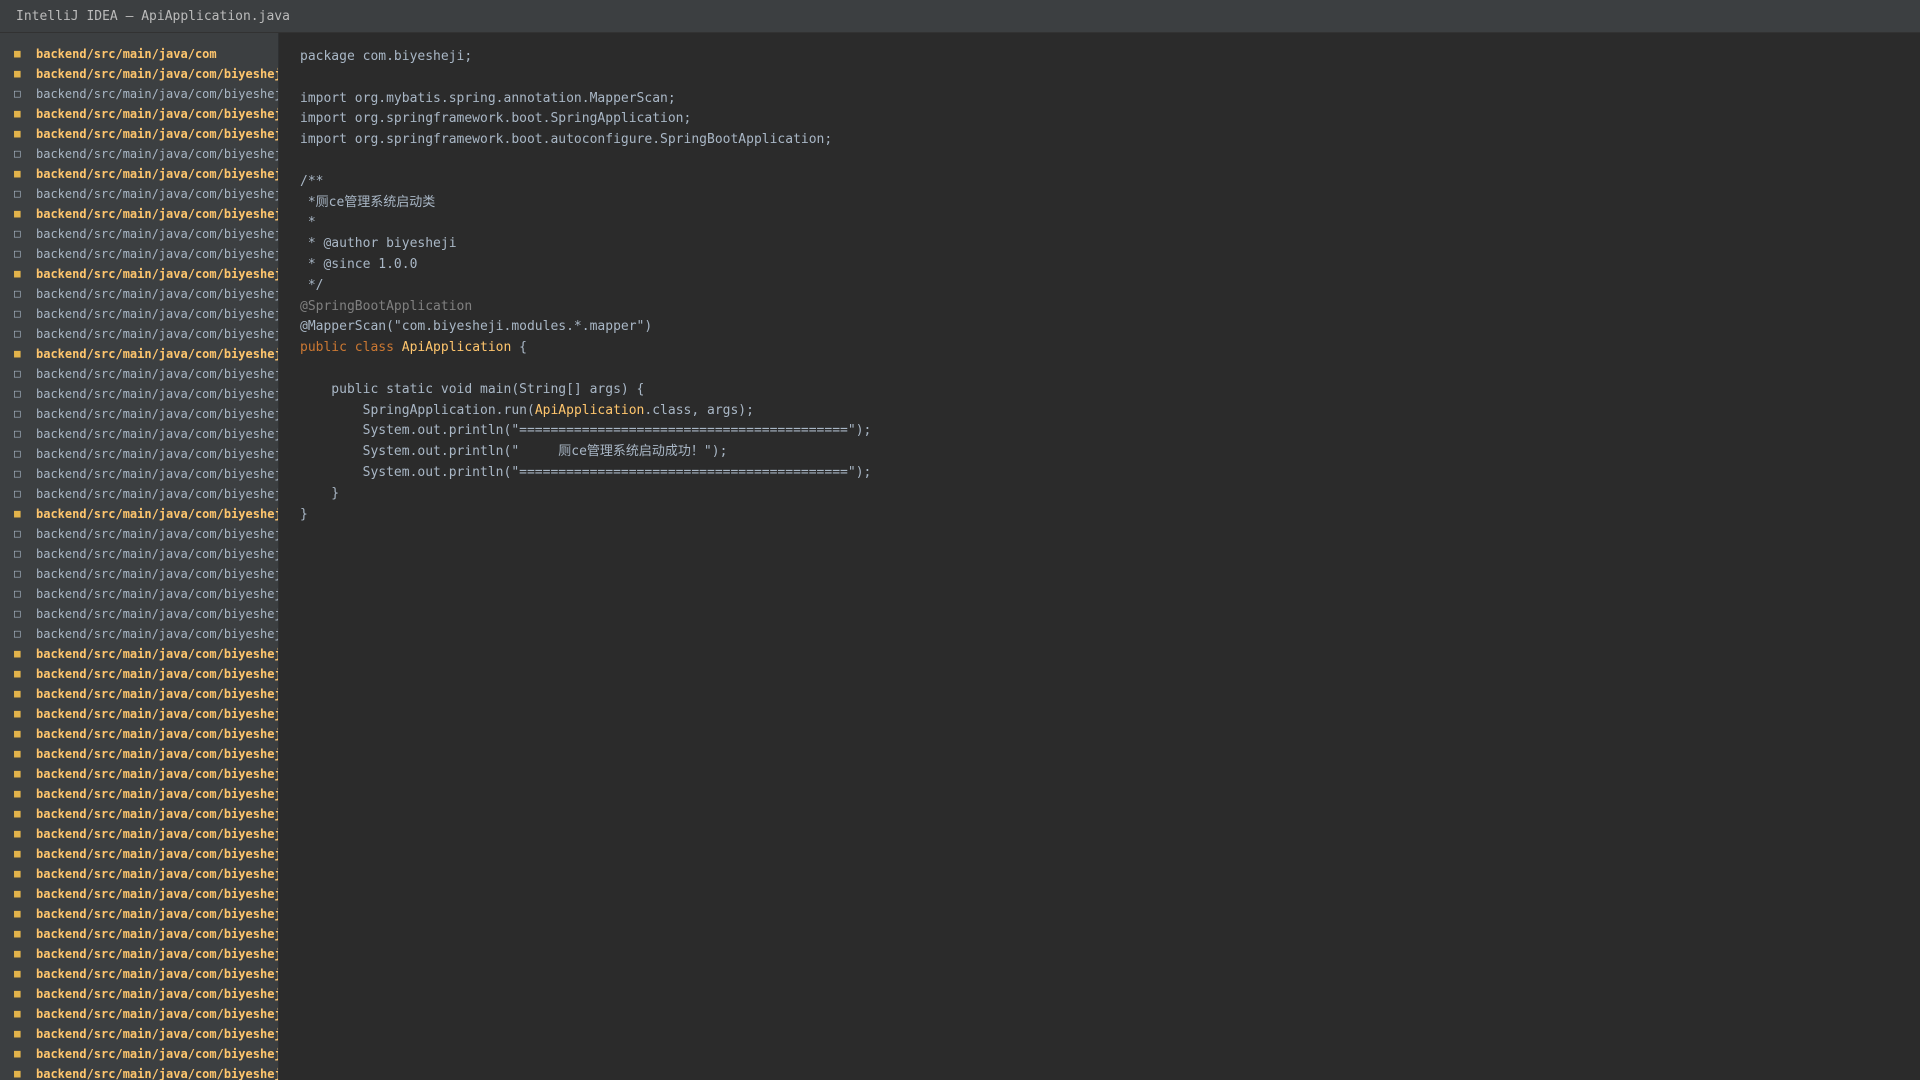  What do you see at coordinates (1100, 57) in the screenshot?
I see `code-line: package com.biyesheji;` at bounding box center [1100, 57].